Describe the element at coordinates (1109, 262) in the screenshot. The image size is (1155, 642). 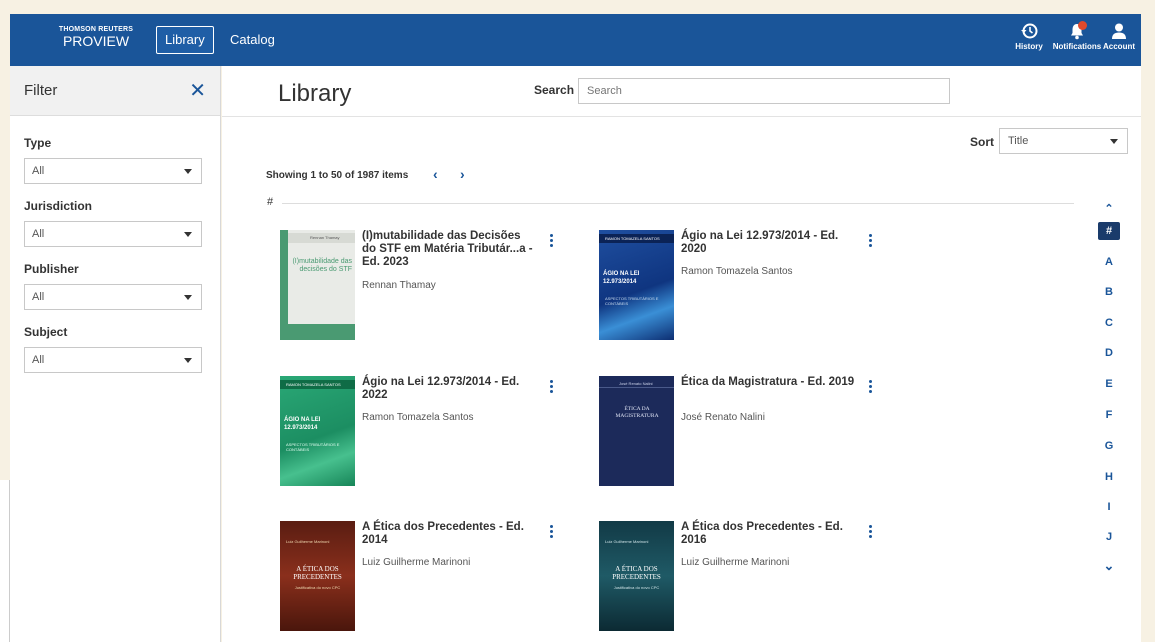
I see `alpha-a: A` at that location.